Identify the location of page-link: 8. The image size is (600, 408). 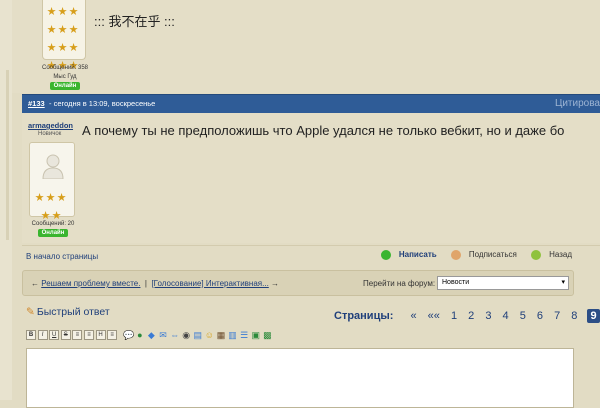
(574, 316).